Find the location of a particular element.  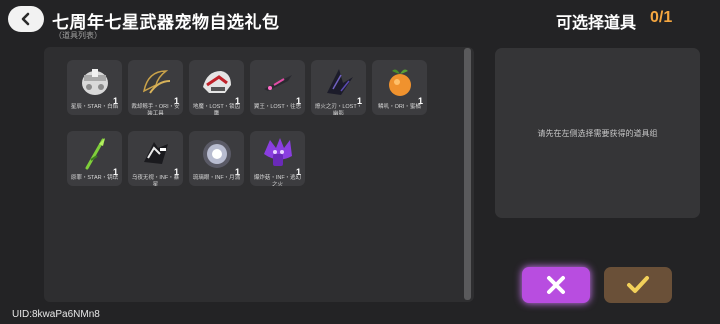

detail-hint-text: 请先在左侧选择需要获得的道具组 is located at coordinates (597, 133).